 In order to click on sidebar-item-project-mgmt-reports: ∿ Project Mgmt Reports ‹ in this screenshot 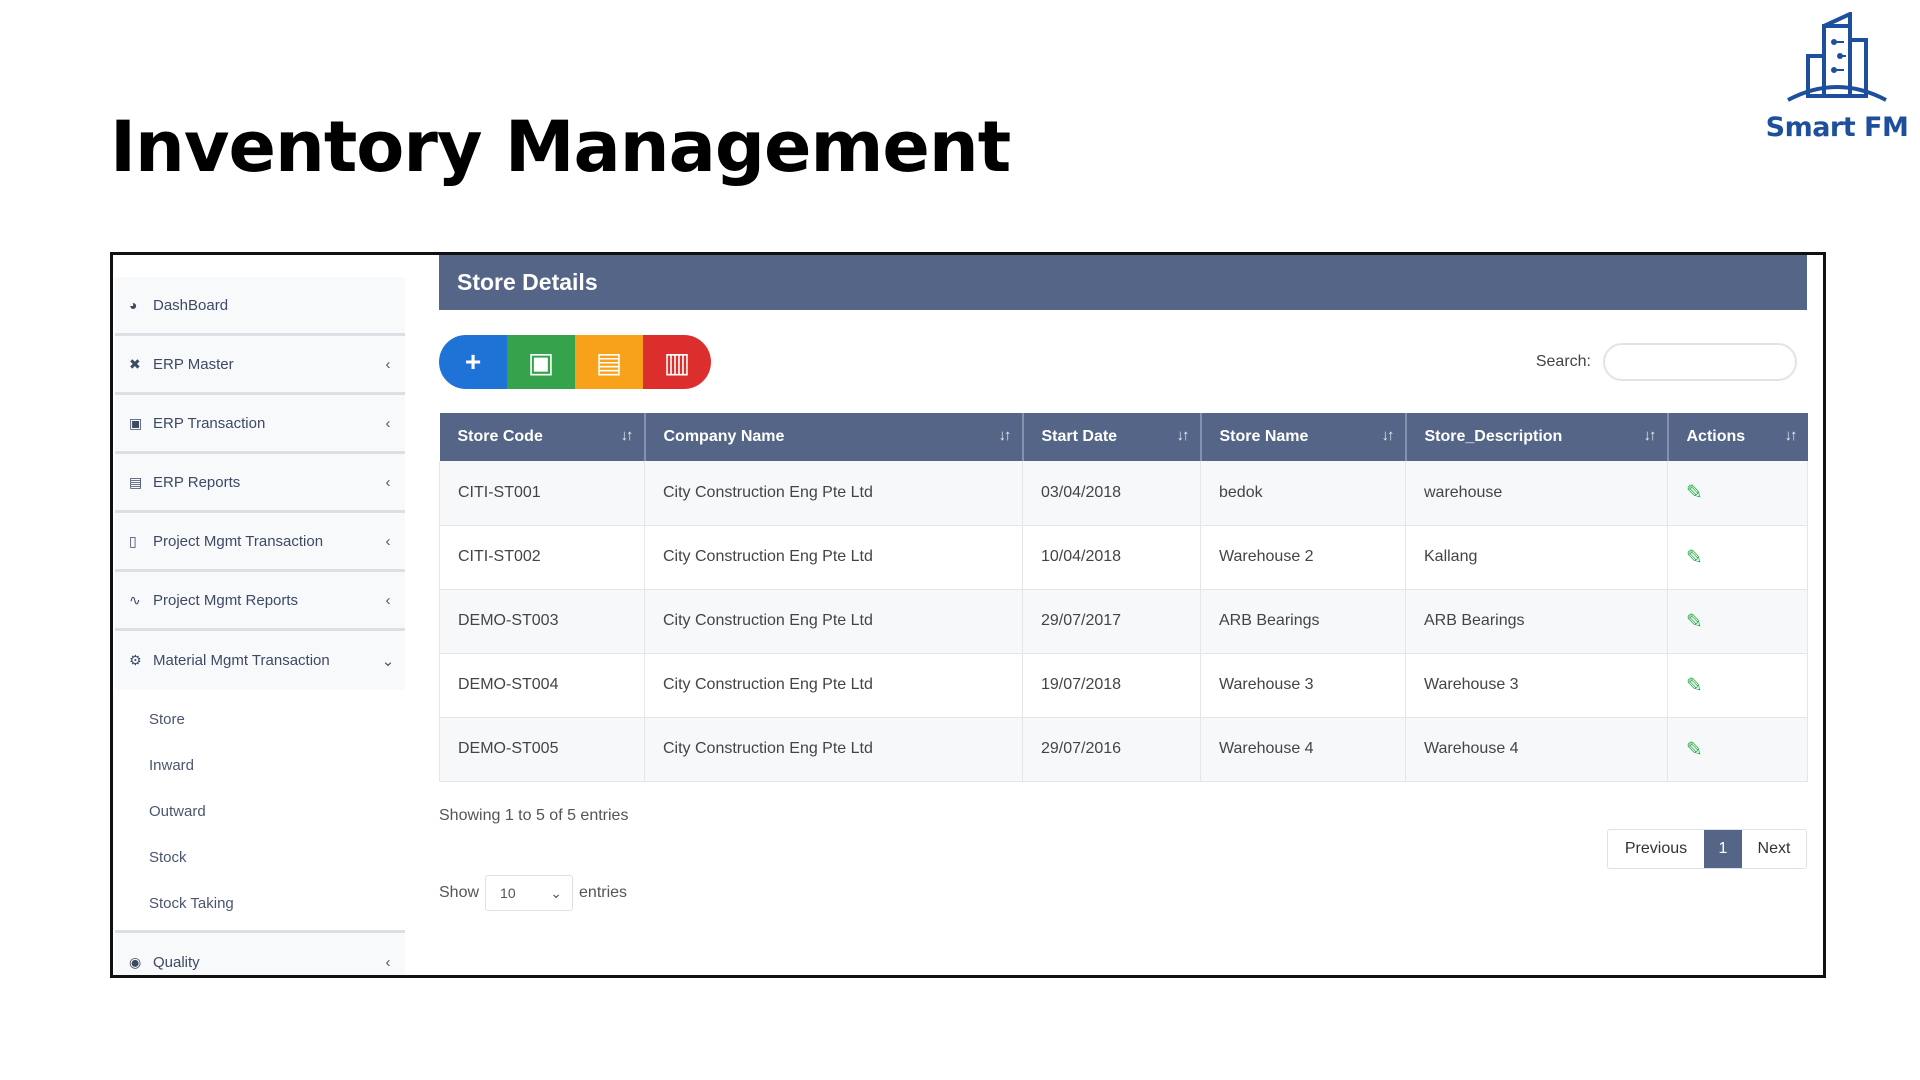, I will do `click(260, 601)`.